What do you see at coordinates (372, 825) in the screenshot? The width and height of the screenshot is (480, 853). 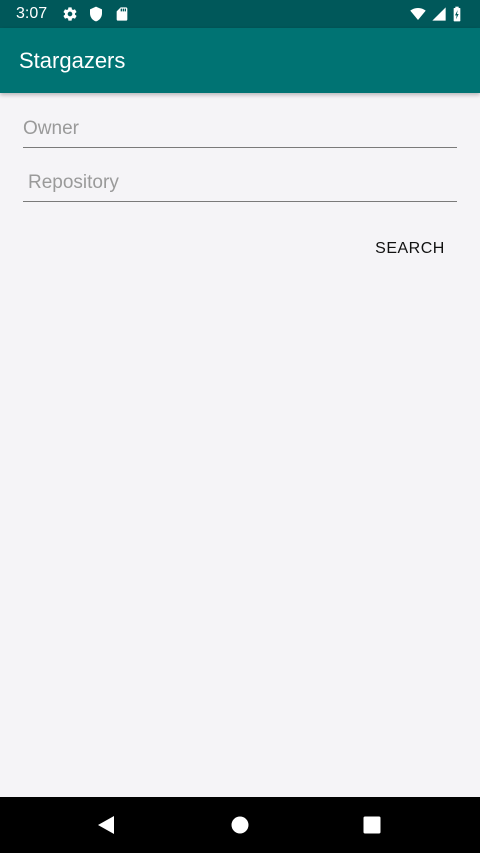 I see `recents-icon` at bounding box center [372, 825].